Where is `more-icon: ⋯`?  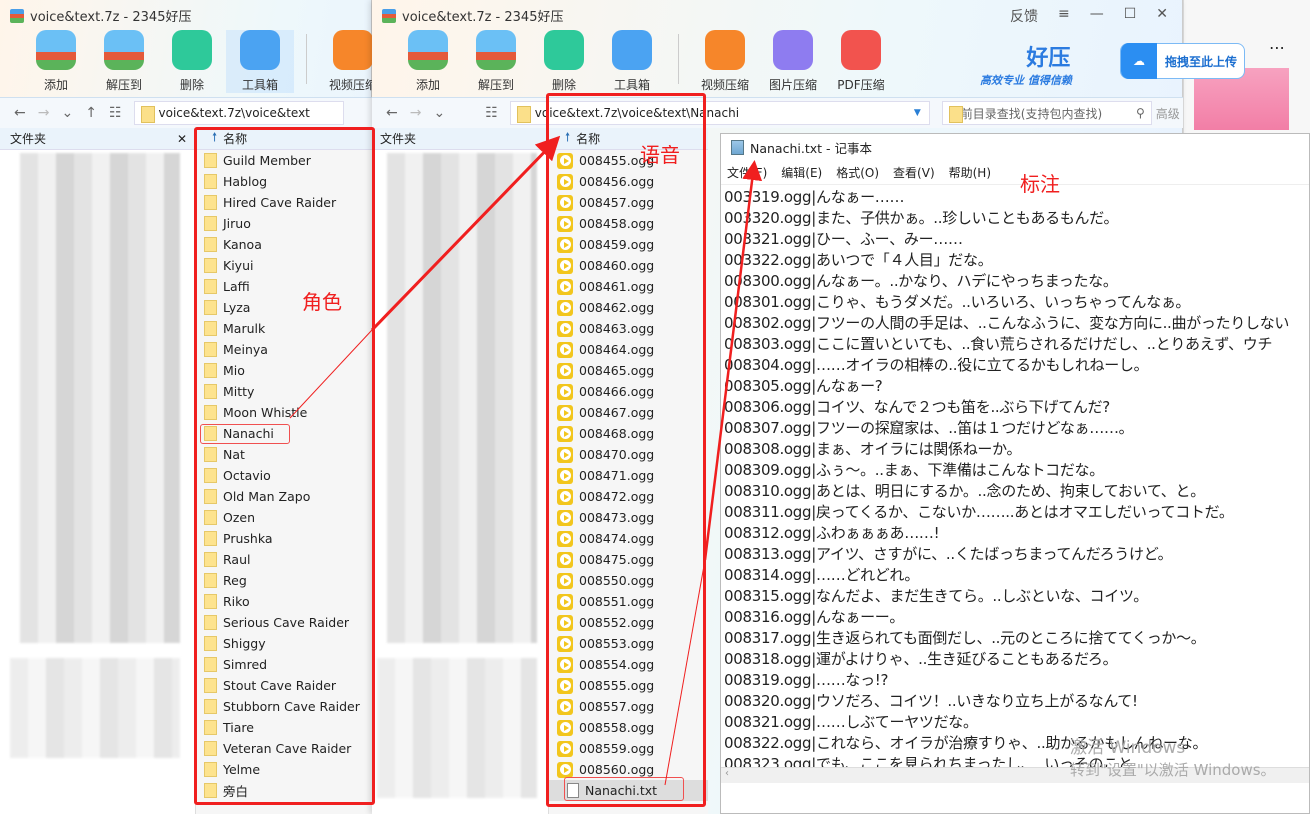
more-icon: ⋯ is located at coordinates (1277, 47).